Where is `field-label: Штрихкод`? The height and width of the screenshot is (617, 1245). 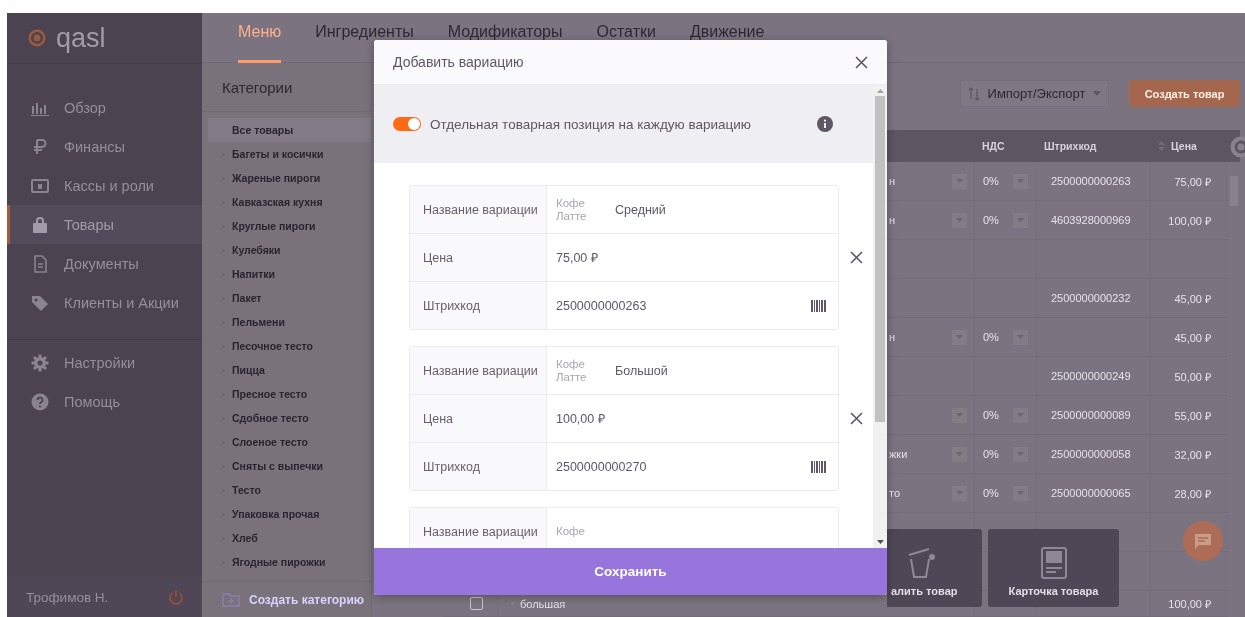
field-label: Штрихкод is located at coordinates (478, 466).